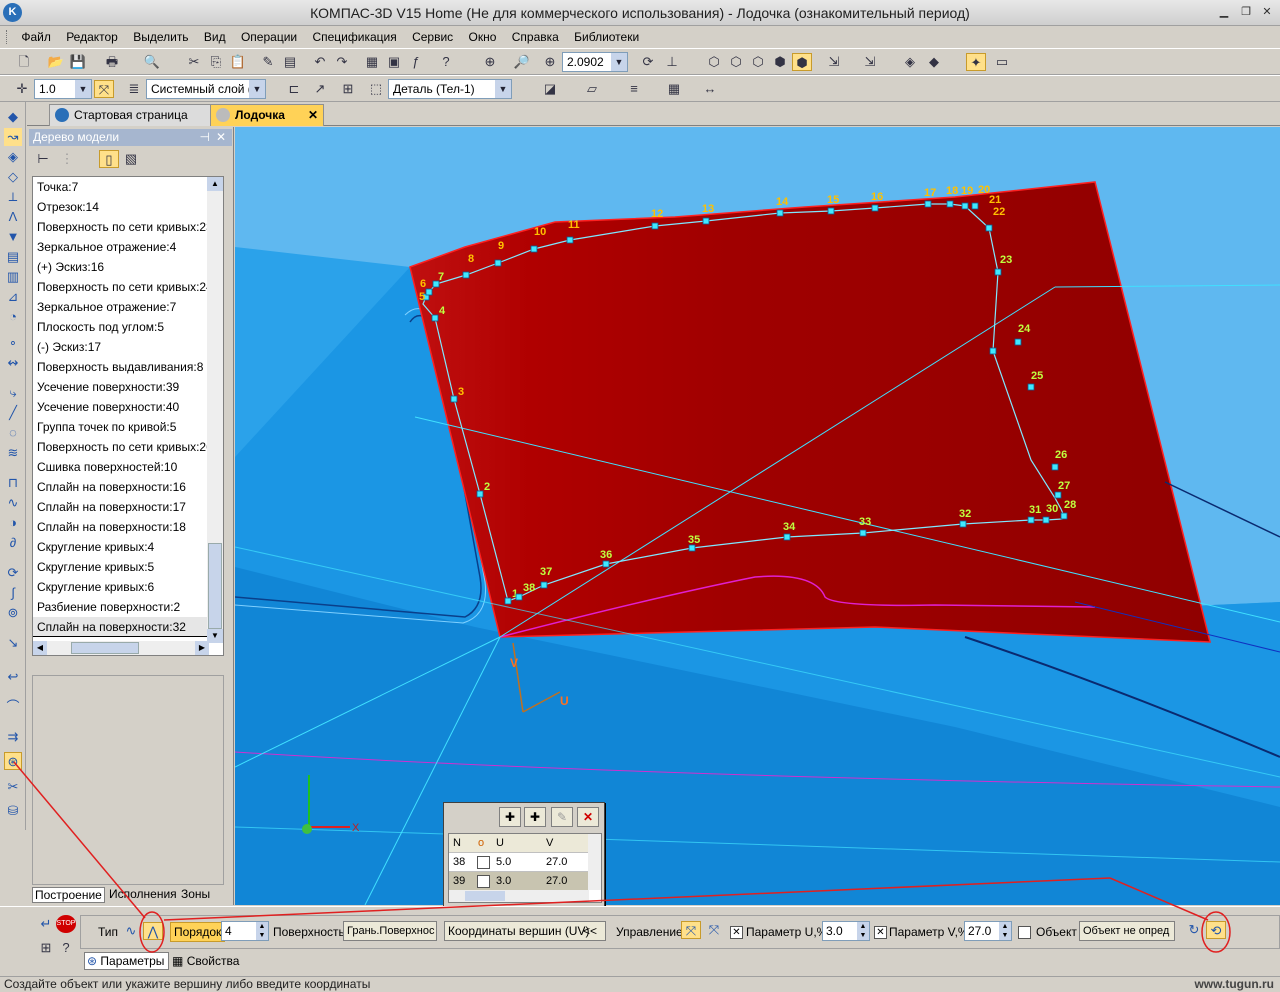  What do you see at coordinates (376, 89) in the screenshot?
I see `detail-icon: ⬚` at bounding box center [376, 89].